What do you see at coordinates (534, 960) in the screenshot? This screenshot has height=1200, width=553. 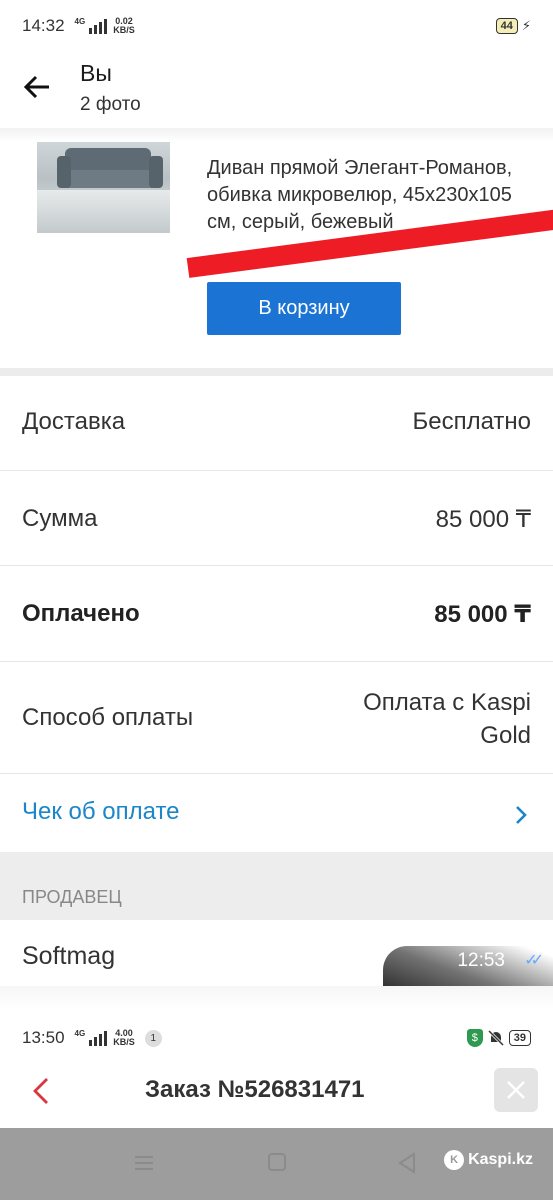 I see `double-check-icon: ✓✓` at bounding box center [534, 960].